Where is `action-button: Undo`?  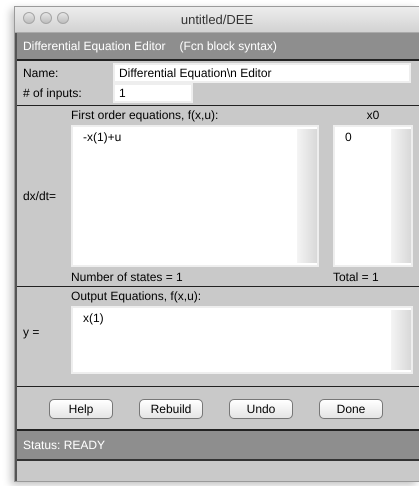 action-button: Undo is located at coordinates (261, 409).